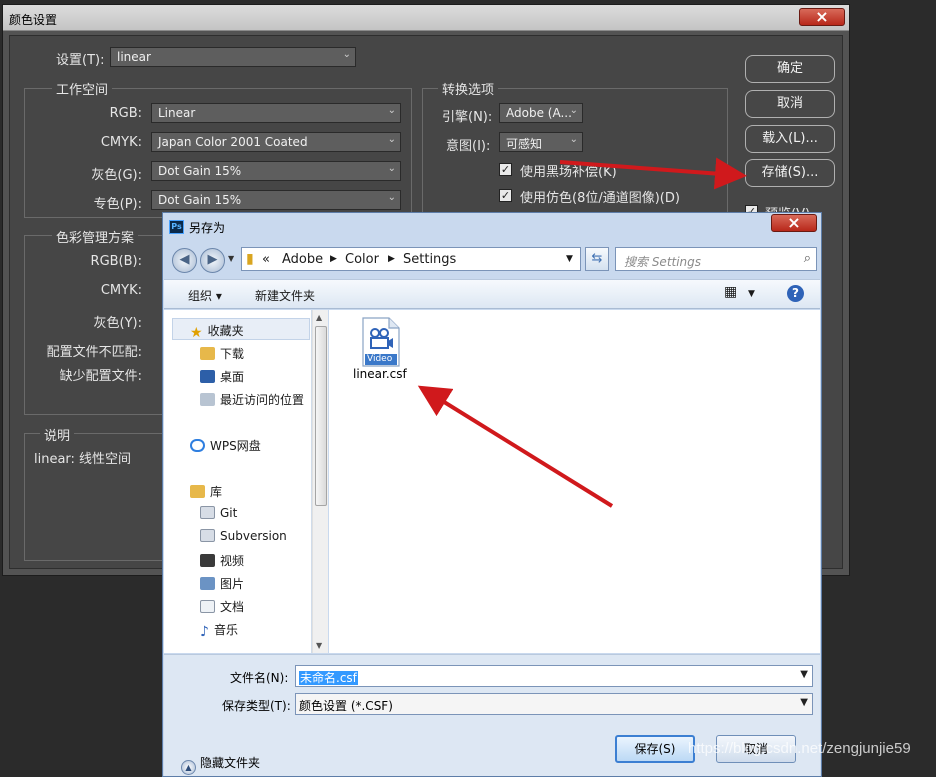 This screenshot has width=936, height=777. I want to click on intent-label: 意图(I):, so click(468, 146).